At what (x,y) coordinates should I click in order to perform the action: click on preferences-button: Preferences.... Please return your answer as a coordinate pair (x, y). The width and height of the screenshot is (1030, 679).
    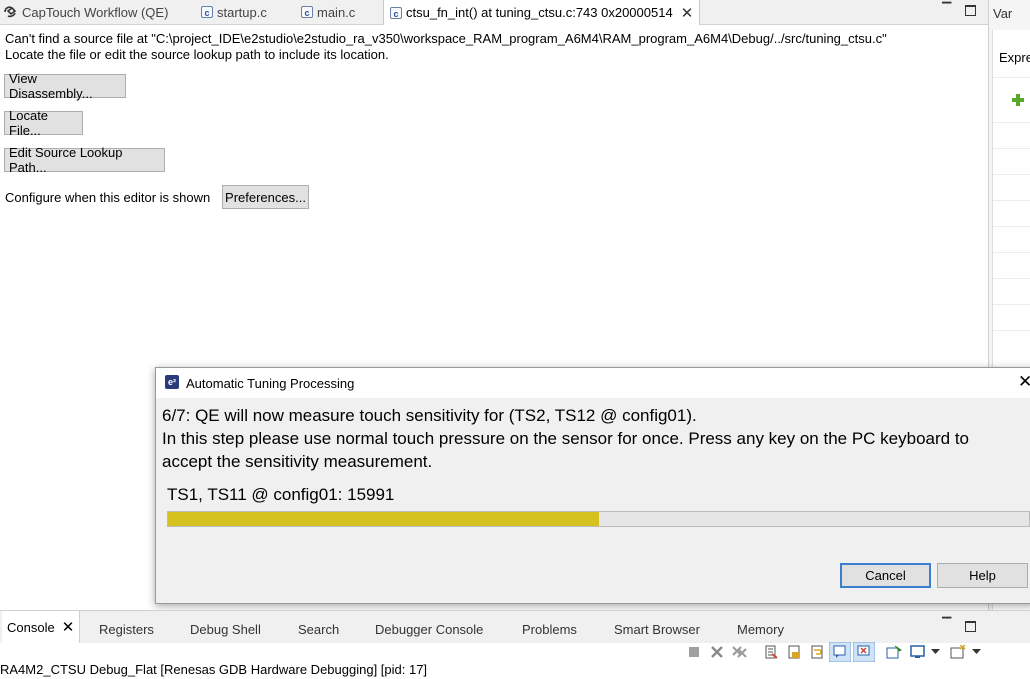
    Looking at the image, I should click on (265, 197).